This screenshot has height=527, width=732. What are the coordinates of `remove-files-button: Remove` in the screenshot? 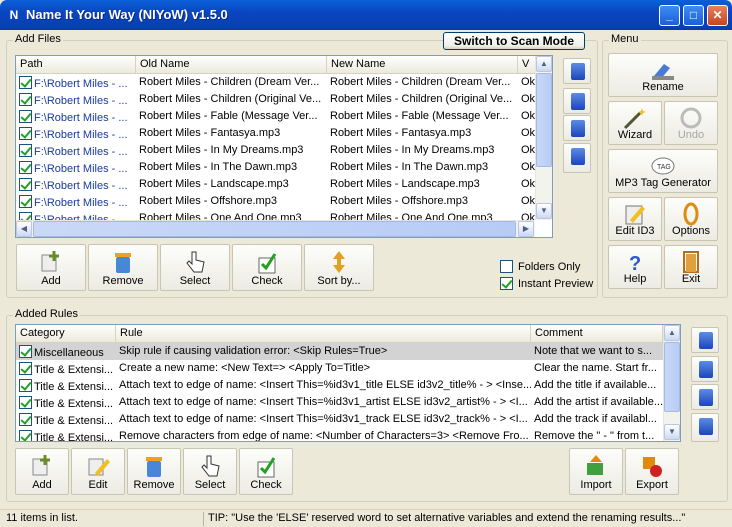 It's located at (123, 267).